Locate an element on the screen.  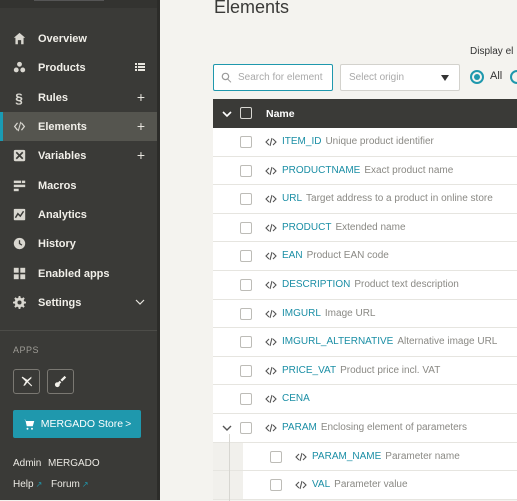
element-description: Image URL is located at coordinates (350, 313).